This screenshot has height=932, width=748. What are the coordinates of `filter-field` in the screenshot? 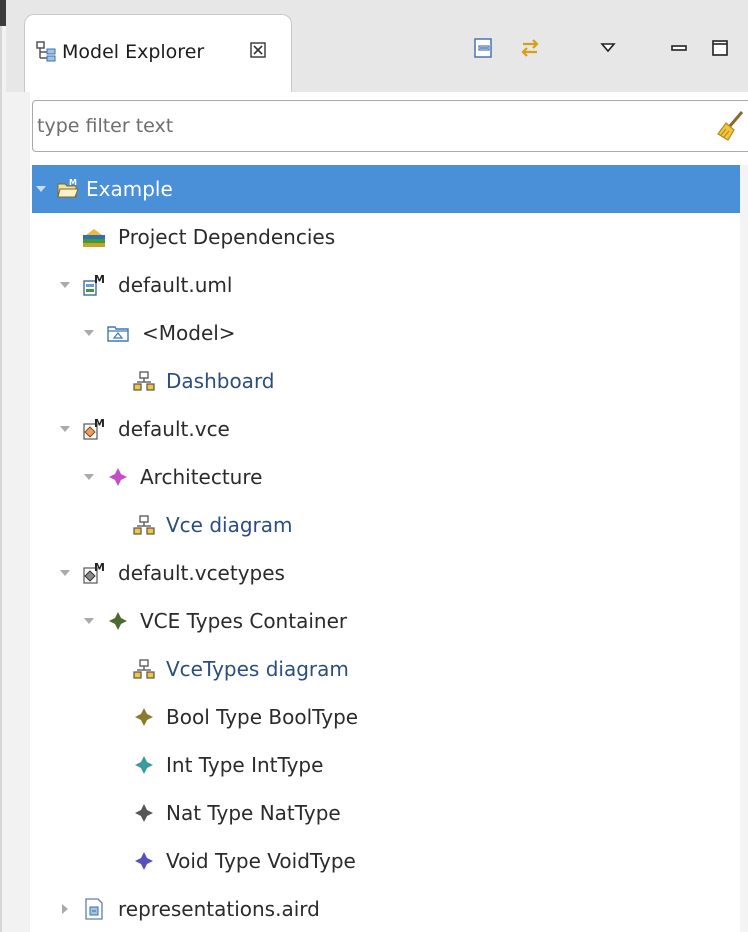 It's located at (390, 126).